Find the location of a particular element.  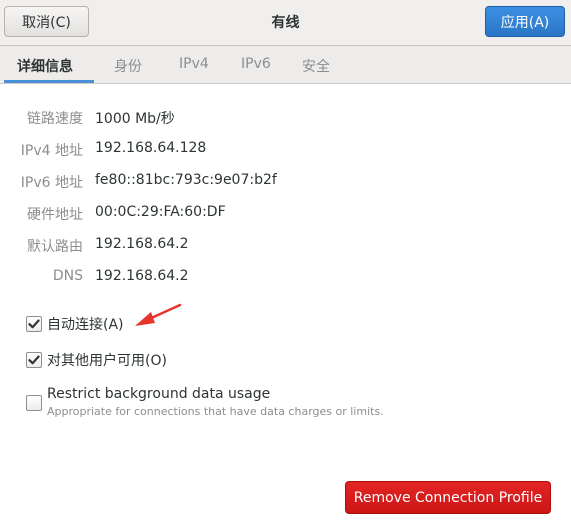

cancel-button: 取消(C) is located at coordinates (46, 21).